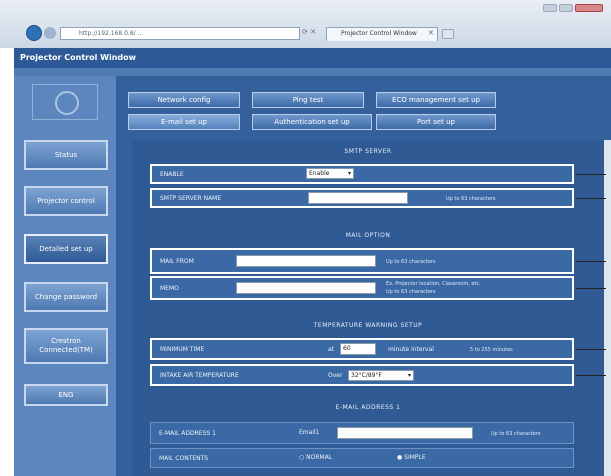 The image size is (611, 476). Describe the element at coordinates (199, 375) in the screenshot. I see `intake-air-label: INTAKE AIR TEMPERATURE` at that location.